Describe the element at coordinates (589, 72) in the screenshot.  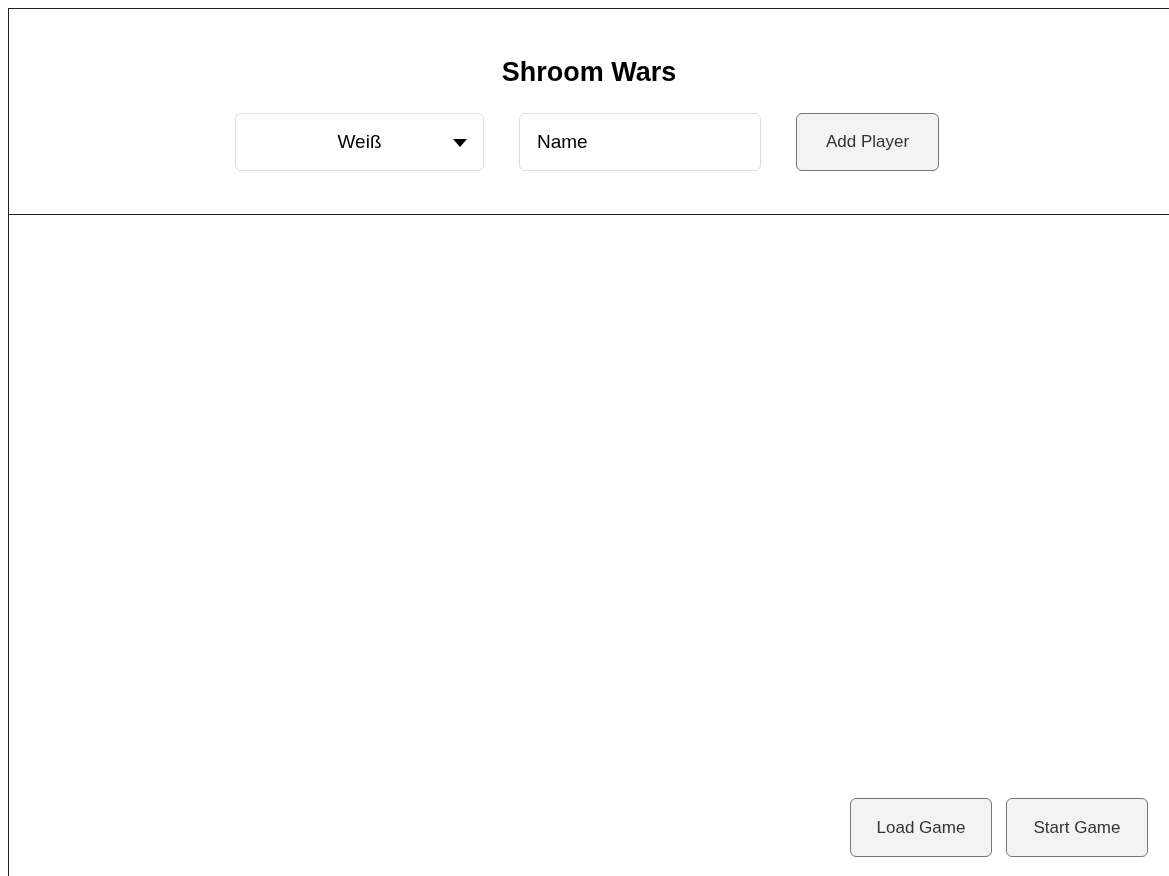
I see `app-title: Shroom Wars` at that location.